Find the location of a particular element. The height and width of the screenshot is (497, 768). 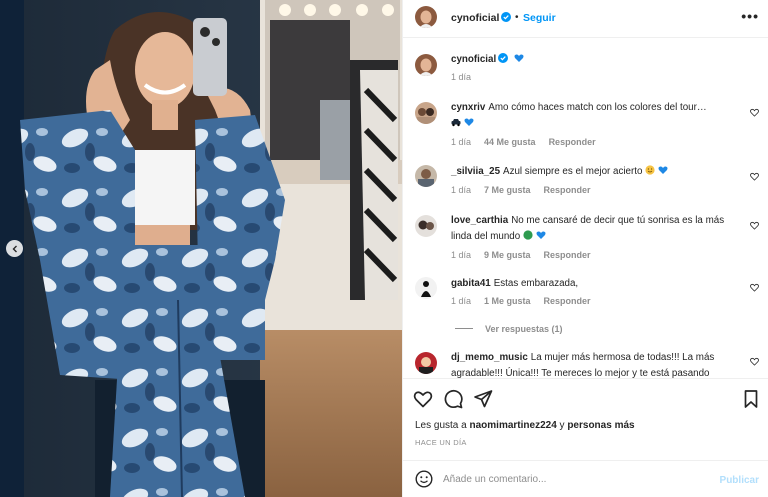

likes-middle: y is located at coordinates (562, 425).